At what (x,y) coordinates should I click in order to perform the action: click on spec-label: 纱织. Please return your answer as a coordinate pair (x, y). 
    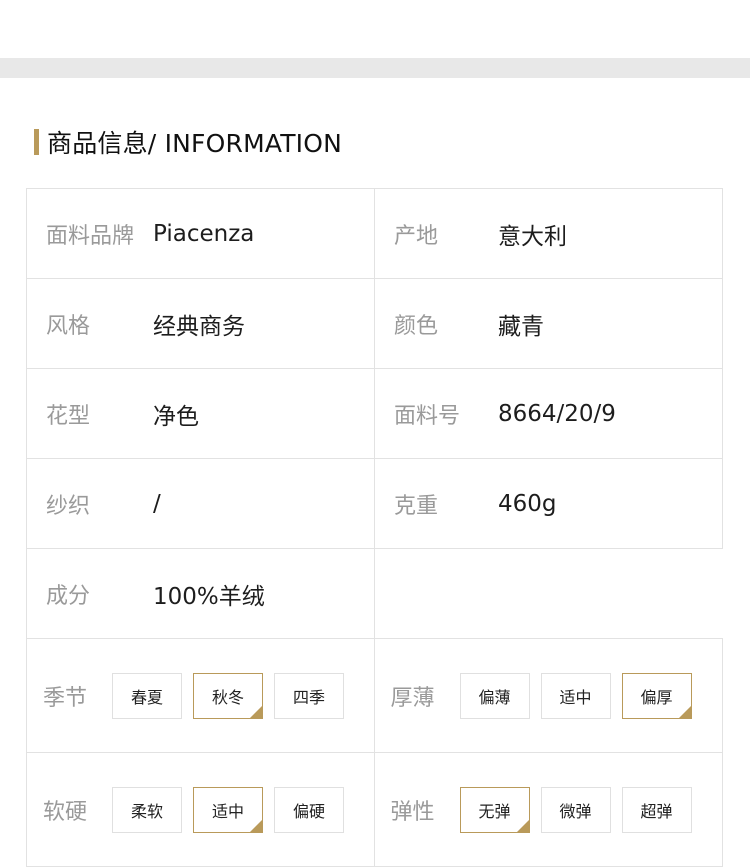
    Looking at the image, I should click on (68, 506).